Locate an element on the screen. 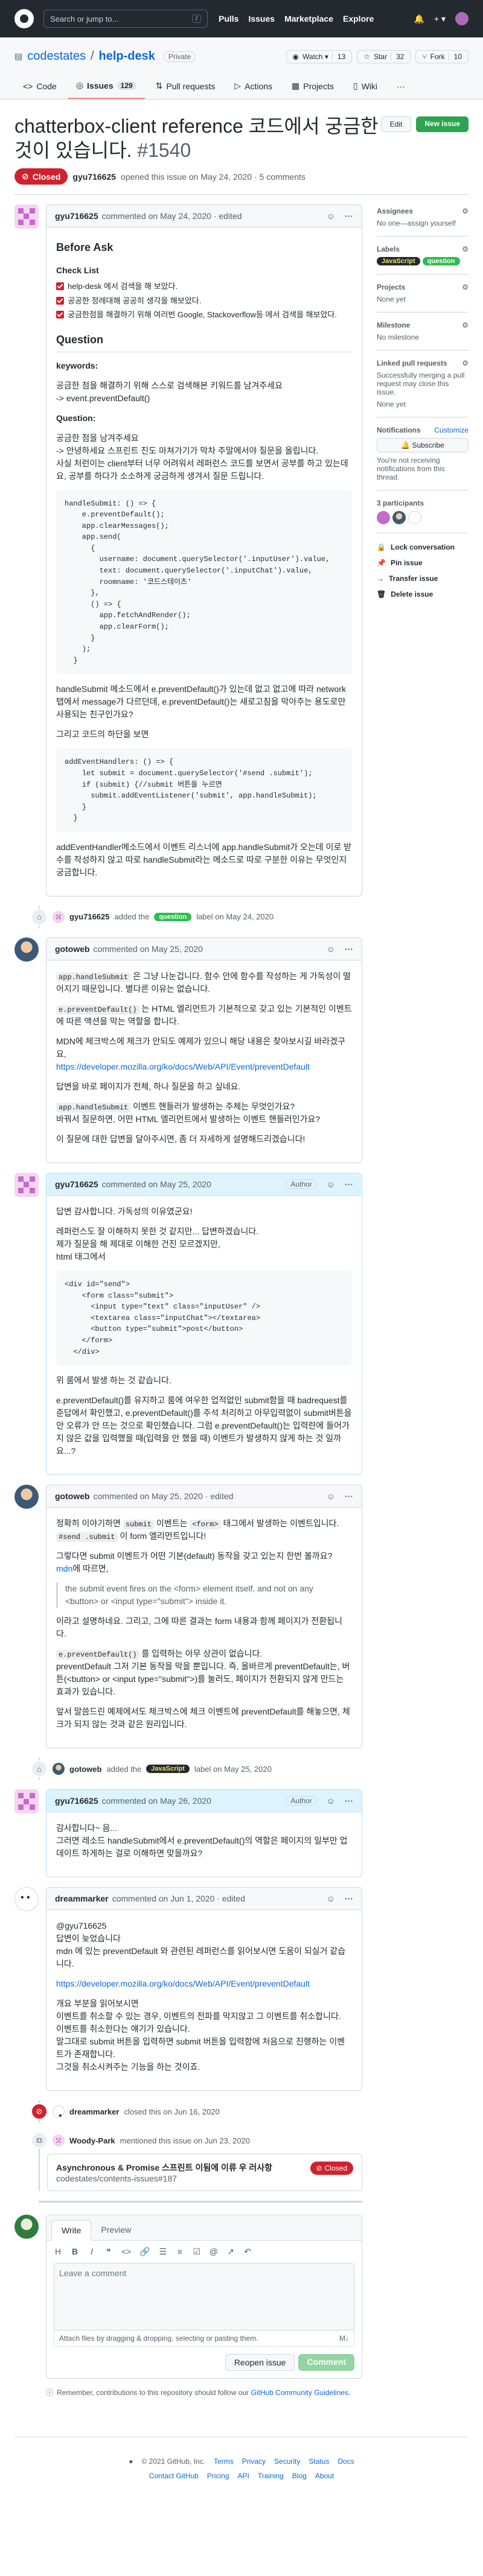  footer-link-privacy: Privacy is located at coordinates (254, 2461).